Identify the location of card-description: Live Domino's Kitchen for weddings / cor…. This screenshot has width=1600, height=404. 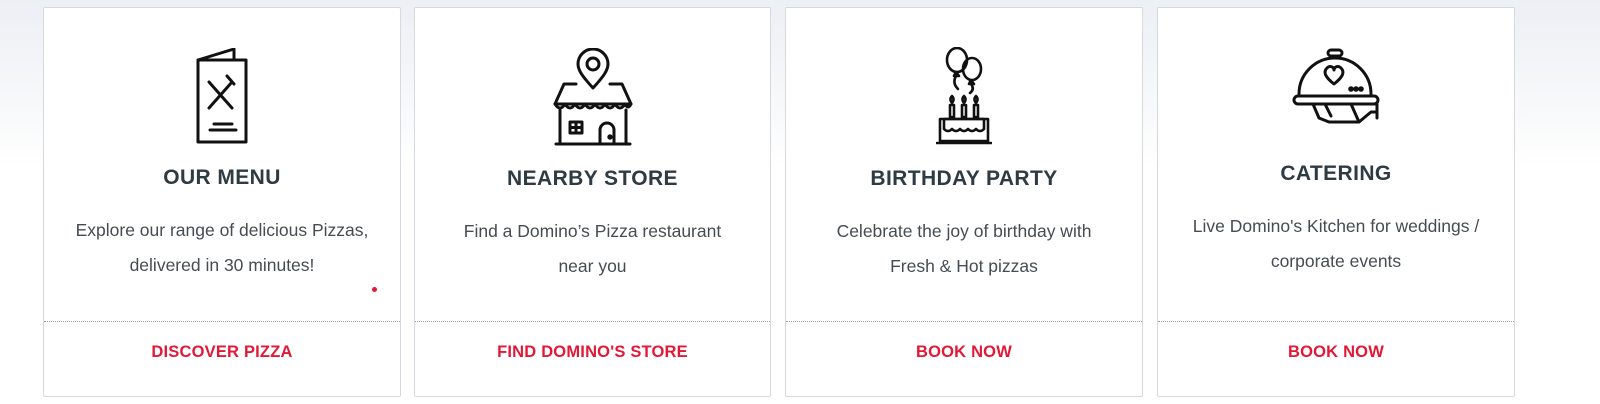
(1336, 243).